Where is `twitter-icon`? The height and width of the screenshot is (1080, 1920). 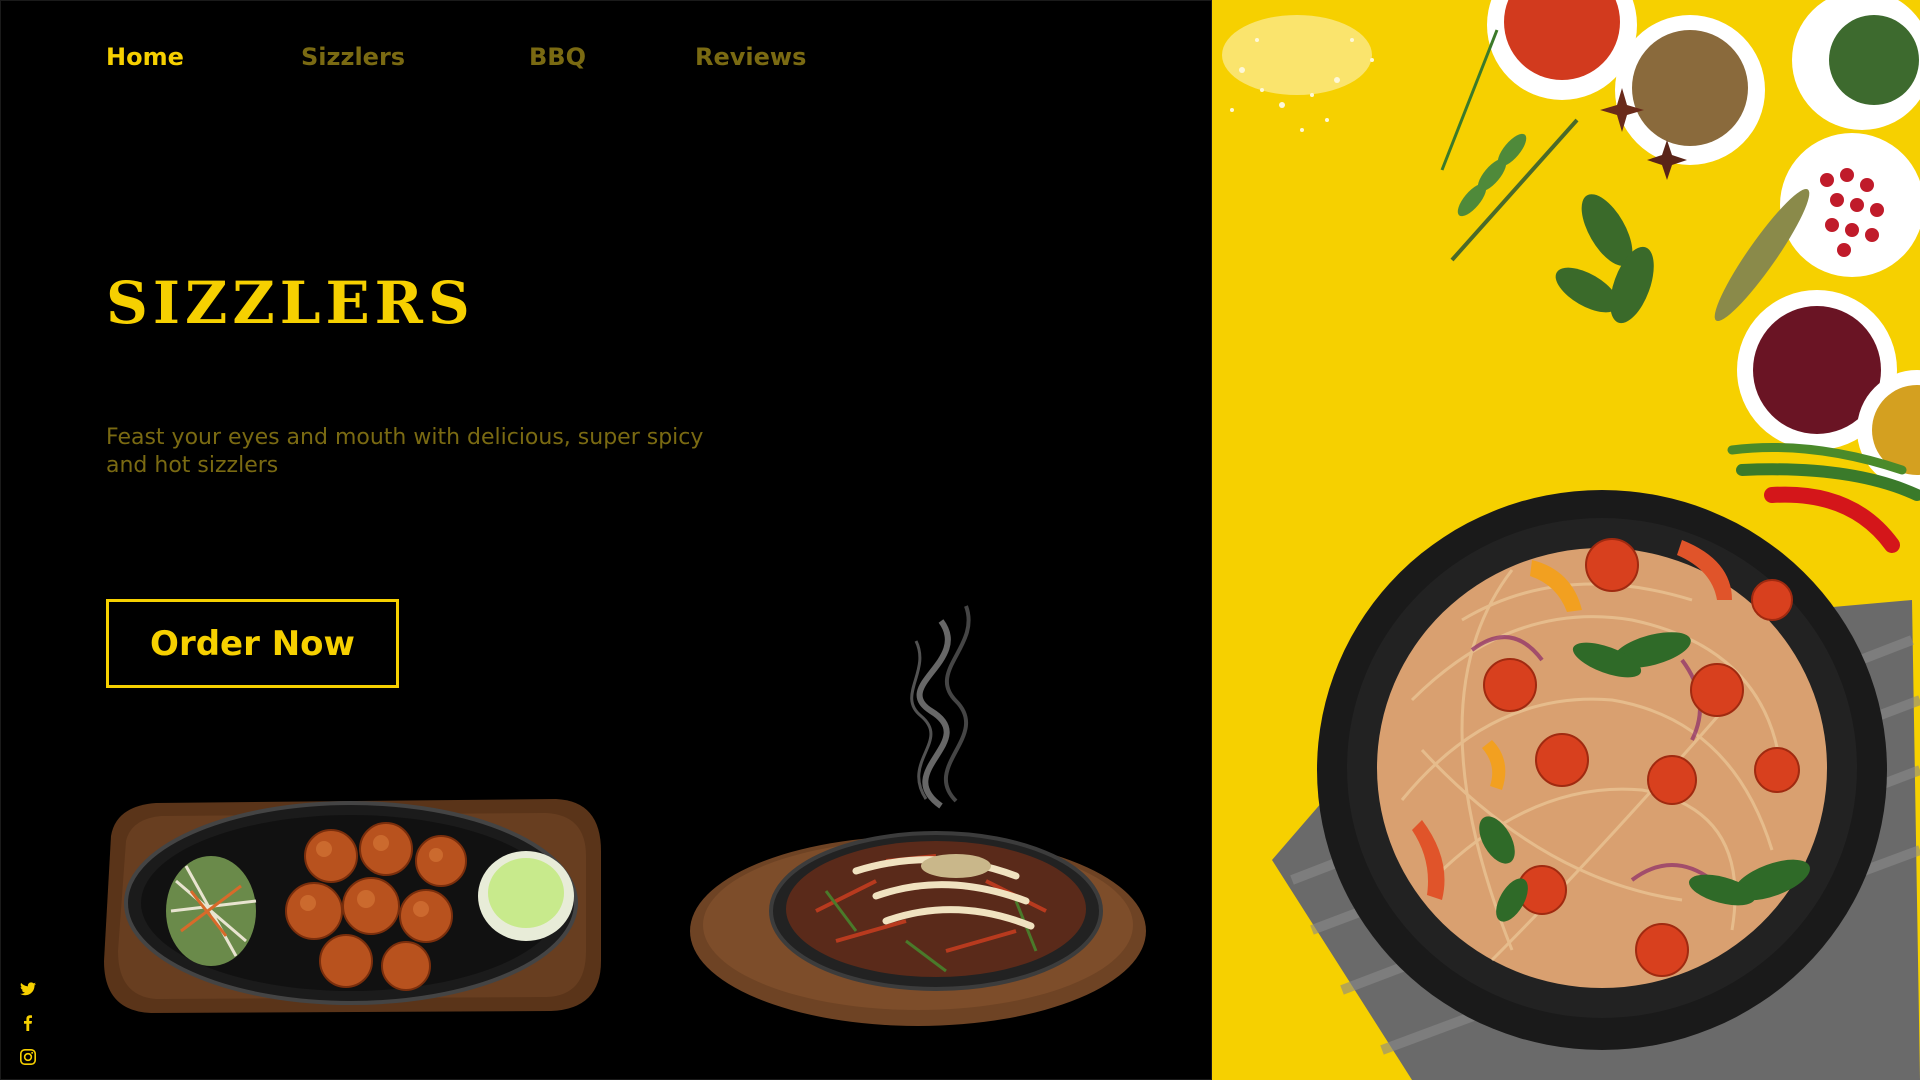 twitter-icon is located at coordinates (28, 989).